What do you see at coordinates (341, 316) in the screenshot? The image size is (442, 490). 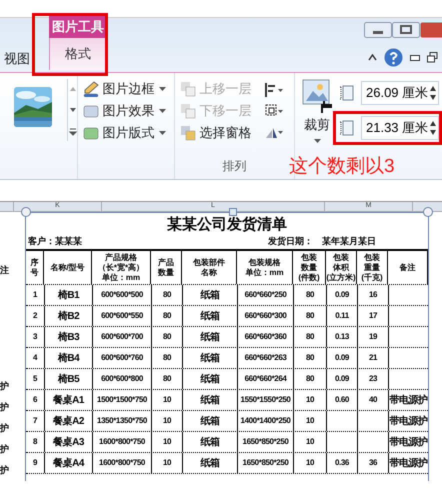 I see `table-cell: 0.11` at bounding box center [341, 316].